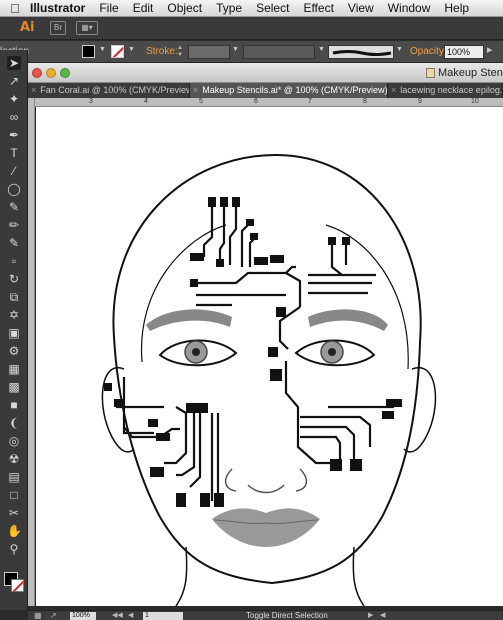 This screenshot has width=503, height=620. What do you see at coordinates (489, 50) in the screenshot?
I see `opacity-dropdown-icon: ▶` at bounding box center [489, 50].